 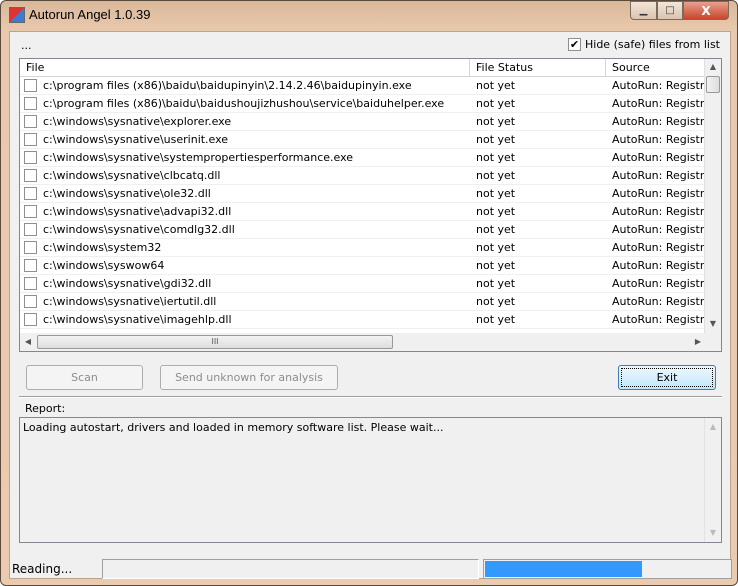 What do you see at coordinates (370, 397) in the screenshot?
I see `divider` at bounding box center [370, 397].